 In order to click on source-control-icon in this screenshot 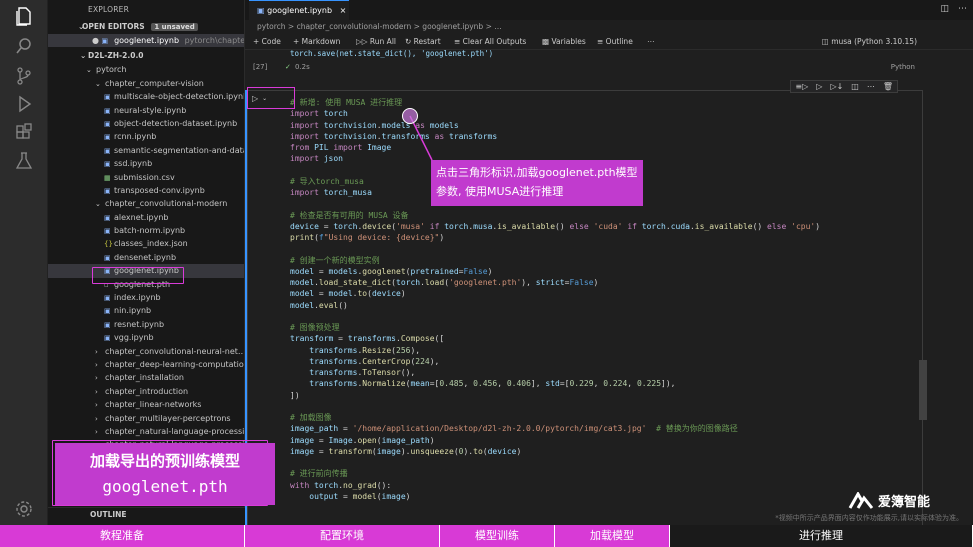, I will do `click(24, 76)`.